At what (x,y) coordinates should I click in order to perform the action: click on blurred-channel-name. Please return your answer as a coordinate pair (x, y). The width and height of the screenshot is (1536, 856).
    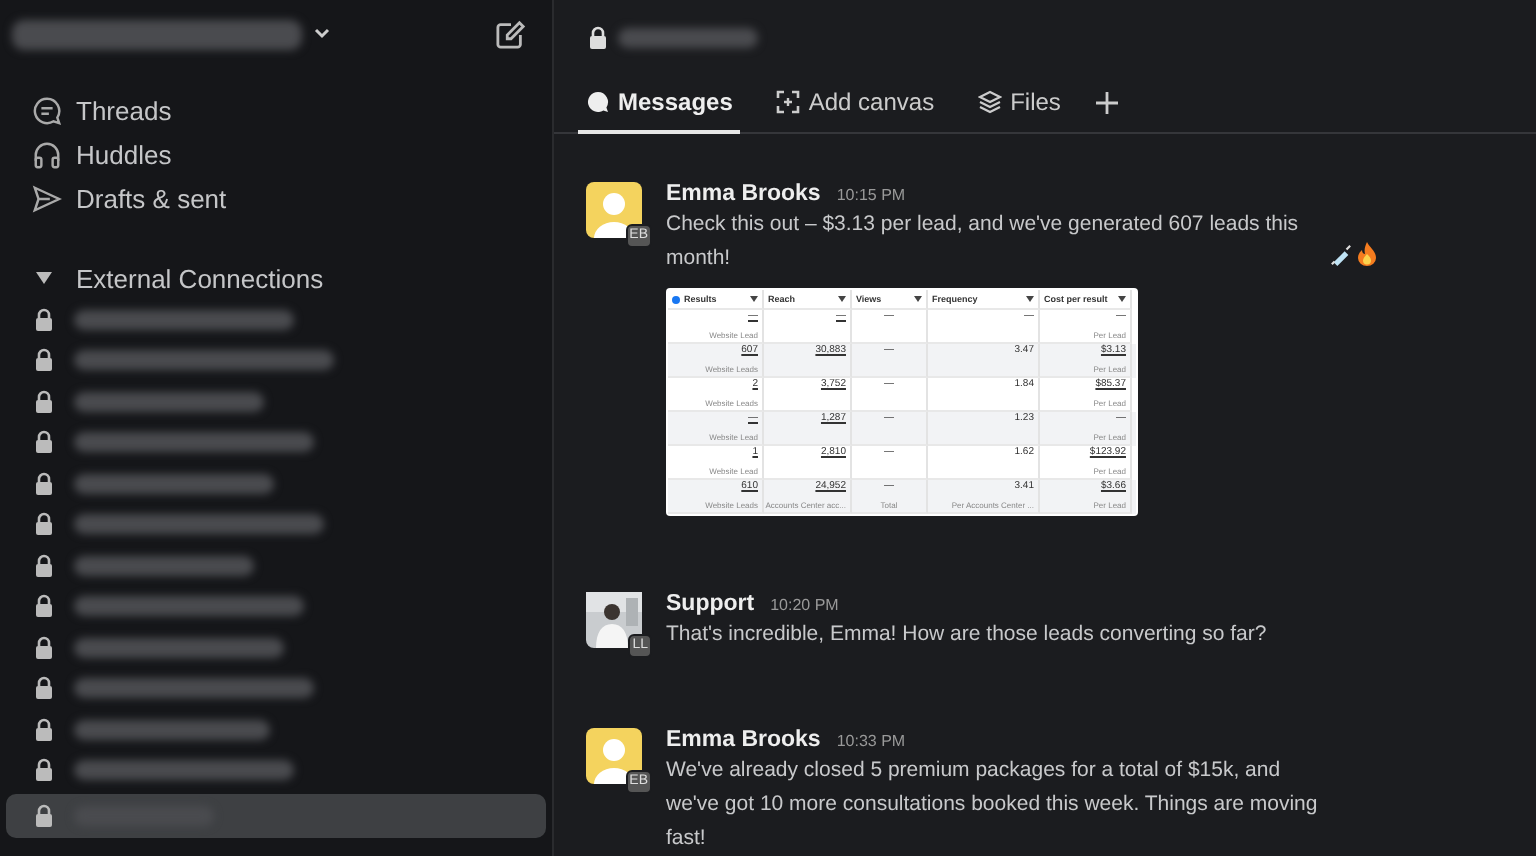
    Looking at the image, I should click on (688, 37).